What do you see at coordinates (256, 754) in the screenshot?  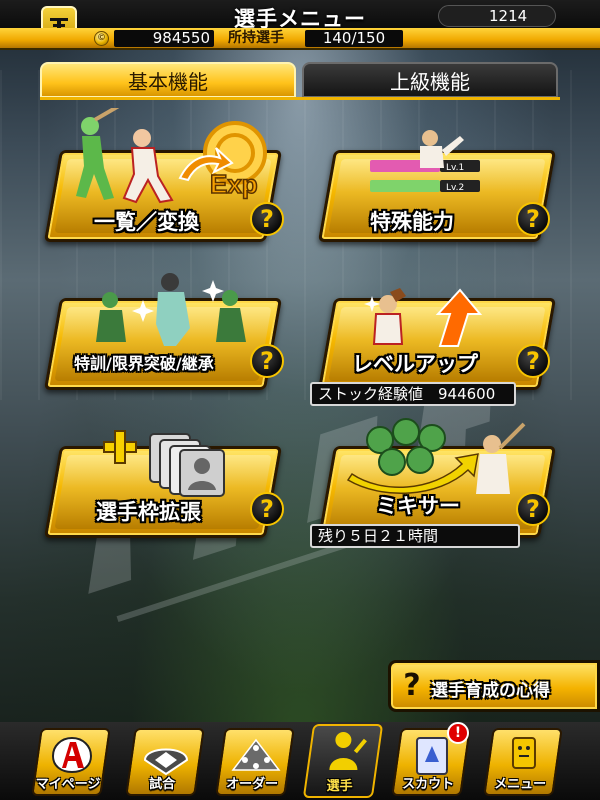 I see `lineup-icon` at bounding box center [256, 754].